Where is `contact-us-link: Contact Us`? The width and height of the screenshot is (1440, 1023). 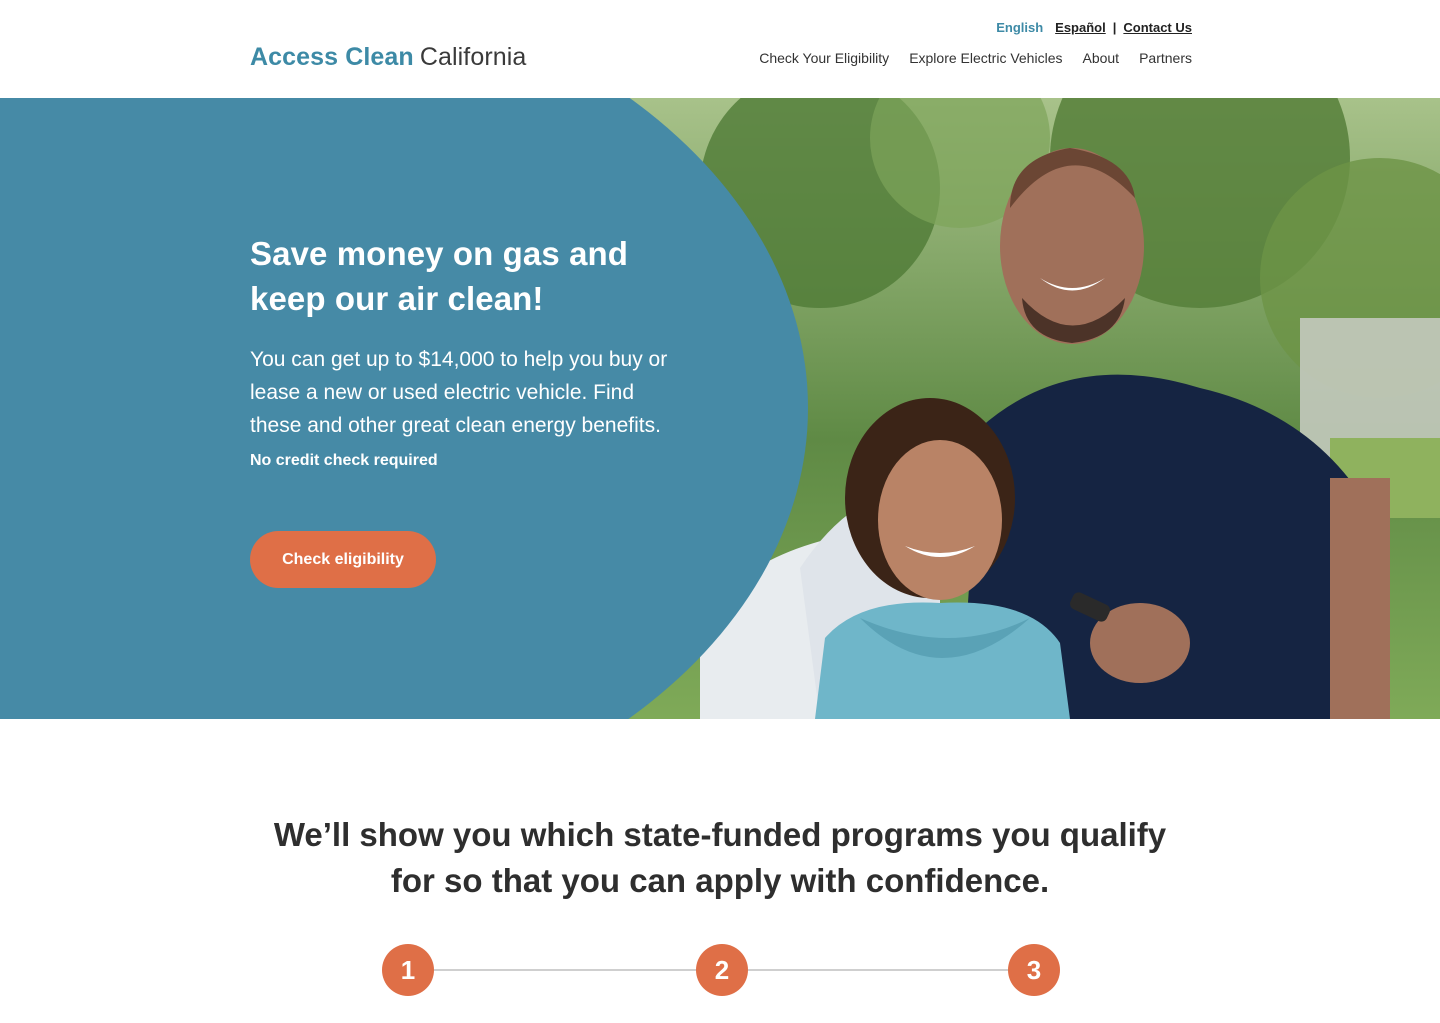 contact-us-link: Contact Us is located at coordinates (1157, 28).